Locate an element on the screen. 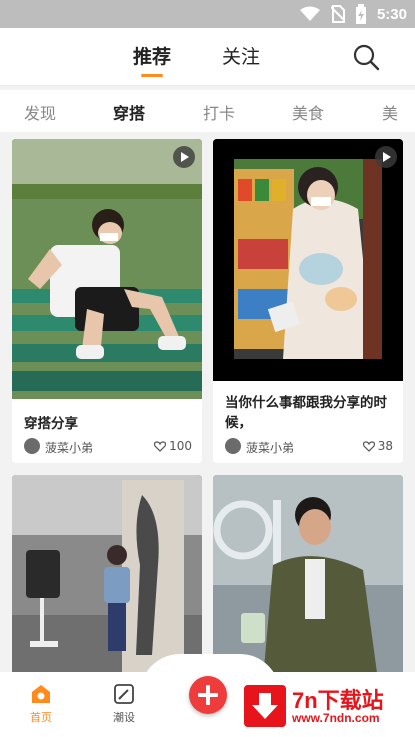  nav-home-label: 首页 is located at coordinates (41, 717).